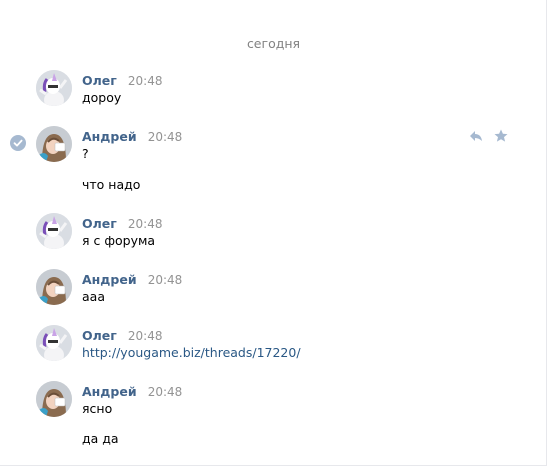  I want to click on message-actions, so click(490, 136).